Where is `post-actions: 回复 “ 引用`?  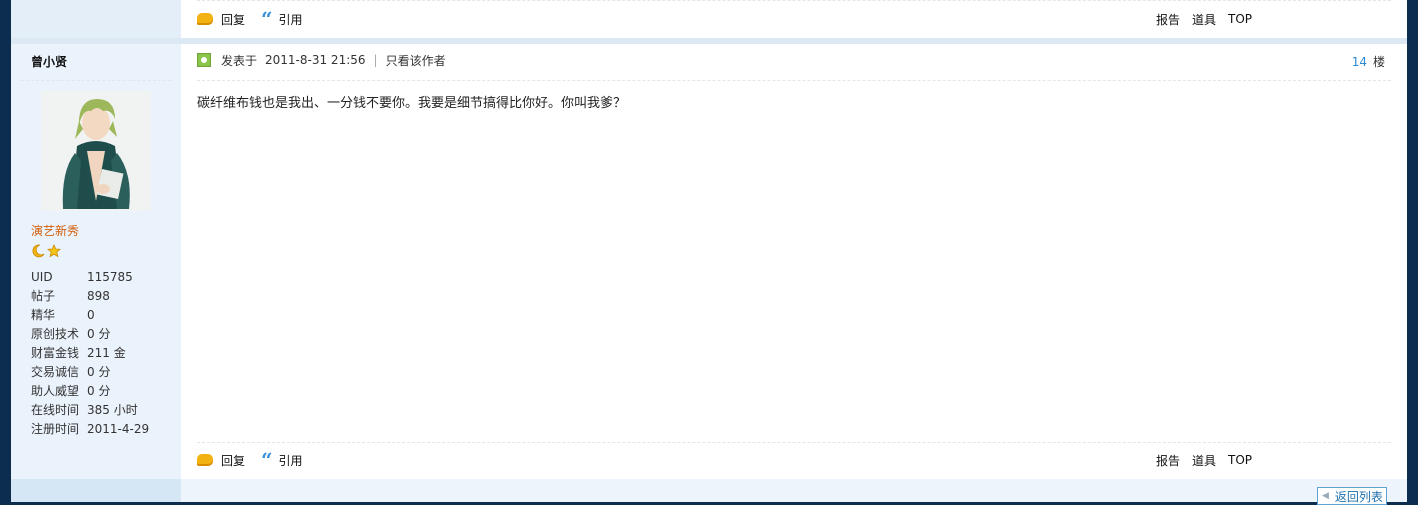 post-actions: 回复 “ 引用 is located at coordinates (258, 460).